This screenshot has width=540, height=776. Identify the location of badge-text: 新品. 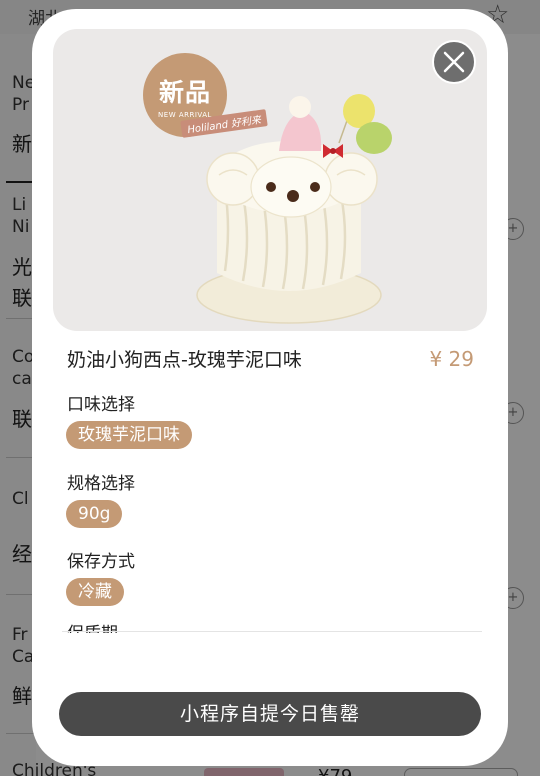
(184, 92).